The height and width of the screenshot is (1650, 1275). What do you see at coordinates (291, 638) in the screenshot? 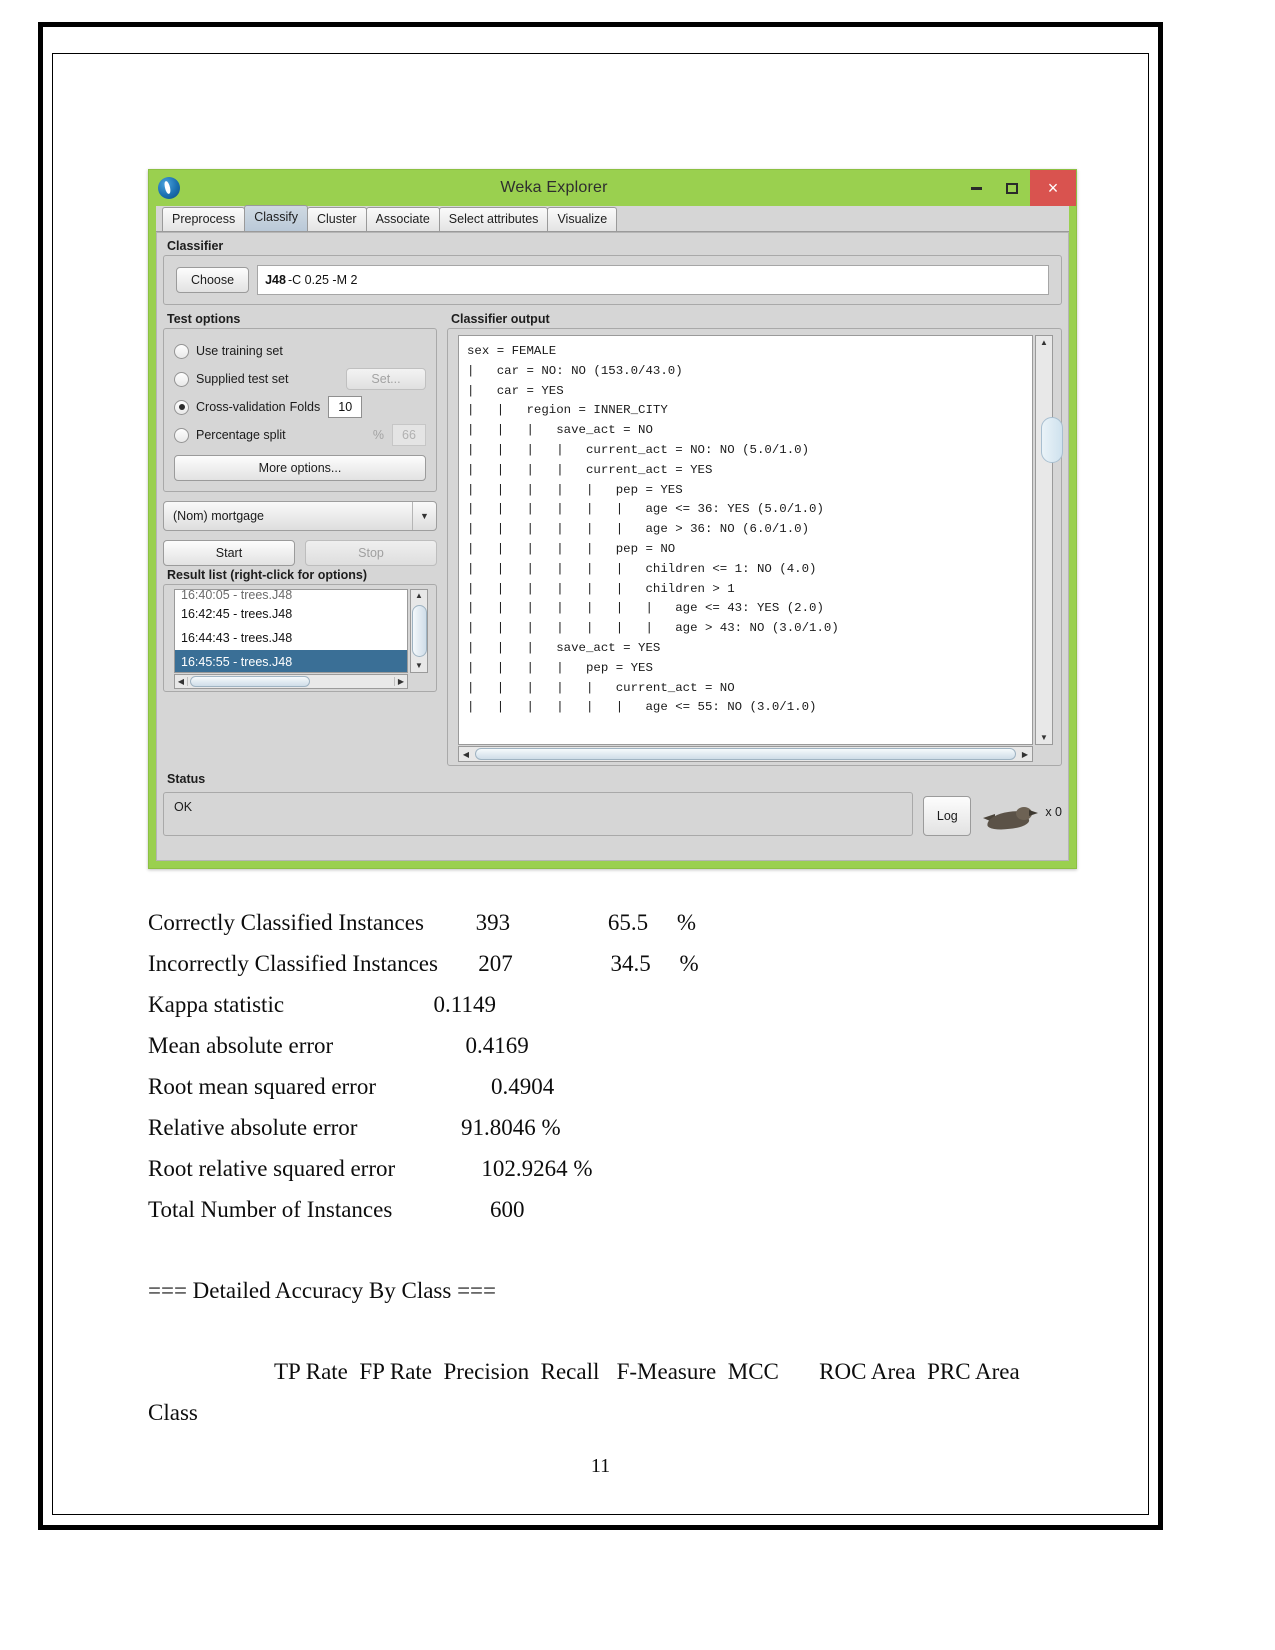
I see `list-item: 16:44:43 - trees.J48` at bounding box center [291, 638].